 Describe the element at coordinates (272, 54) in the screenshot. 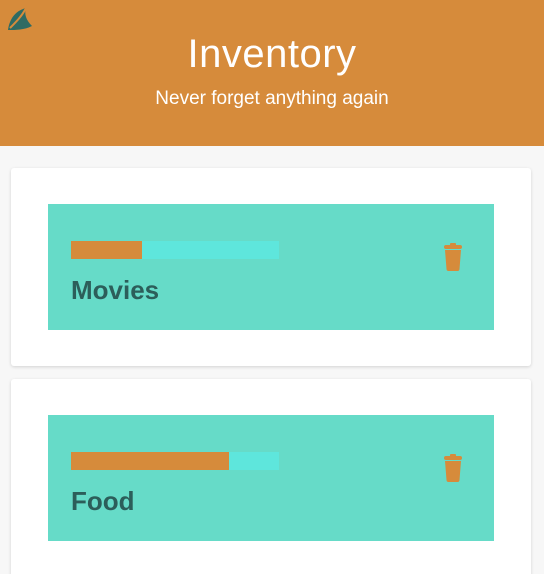

I see `page-title: Inventory` at that location.